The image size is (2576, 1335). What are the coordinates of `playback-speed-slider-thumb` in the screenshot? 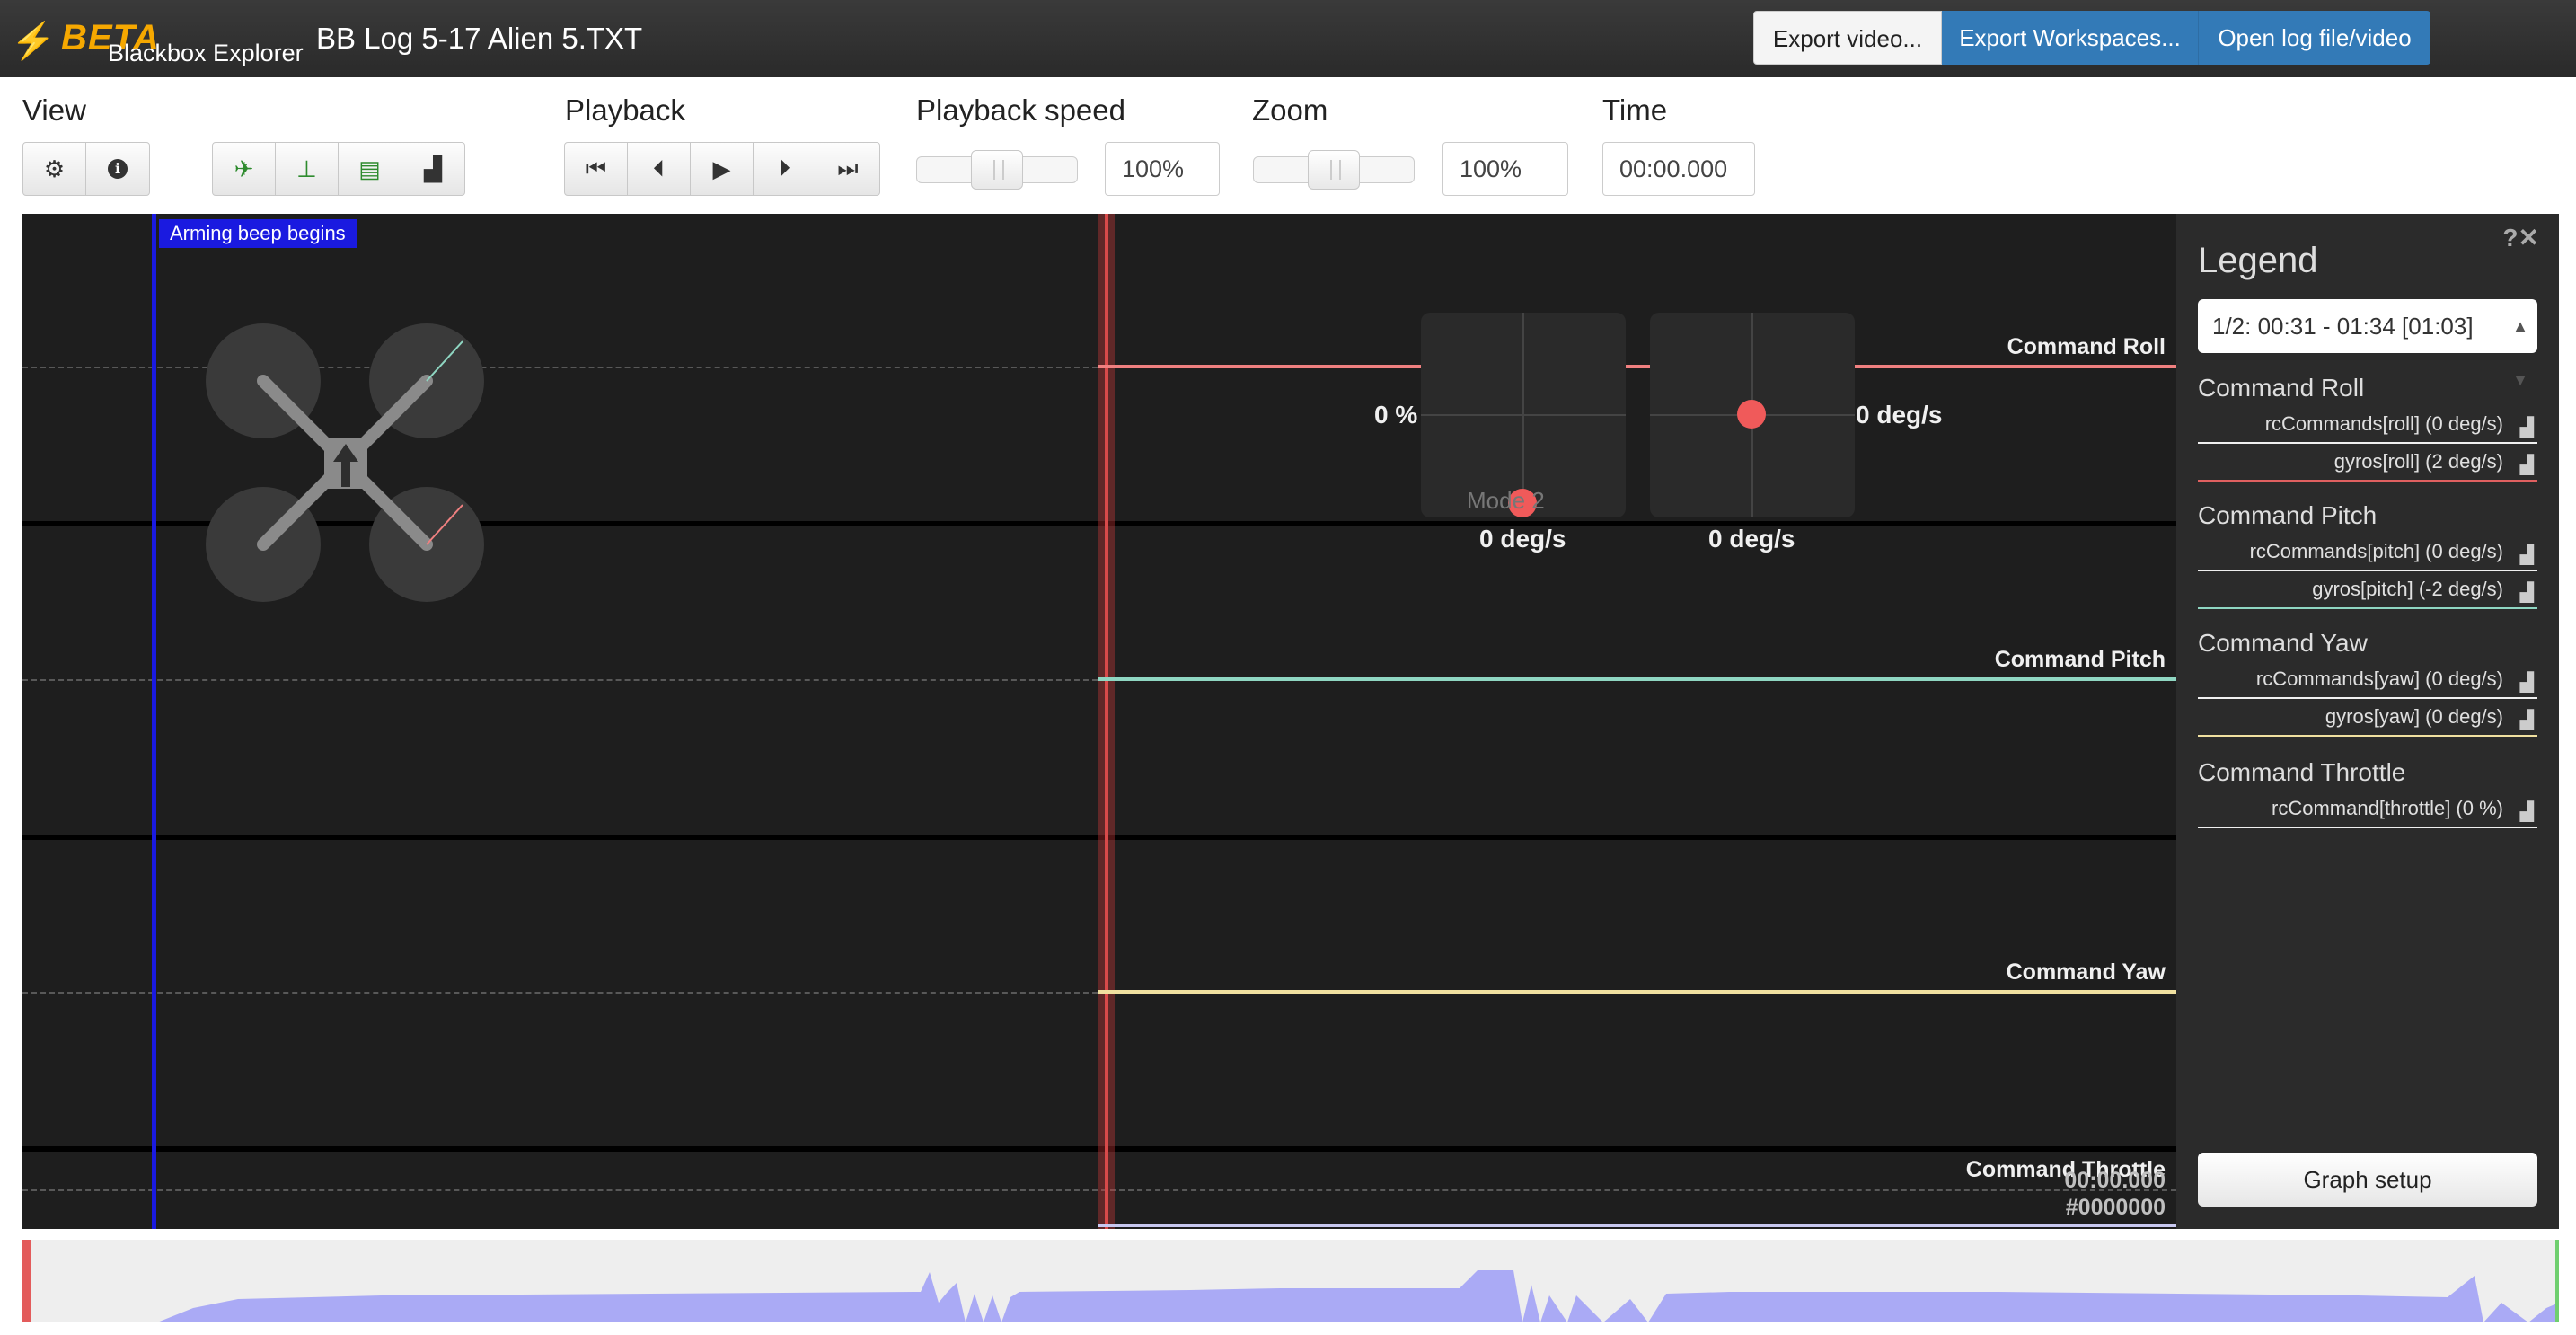 It's located at (997, 170).